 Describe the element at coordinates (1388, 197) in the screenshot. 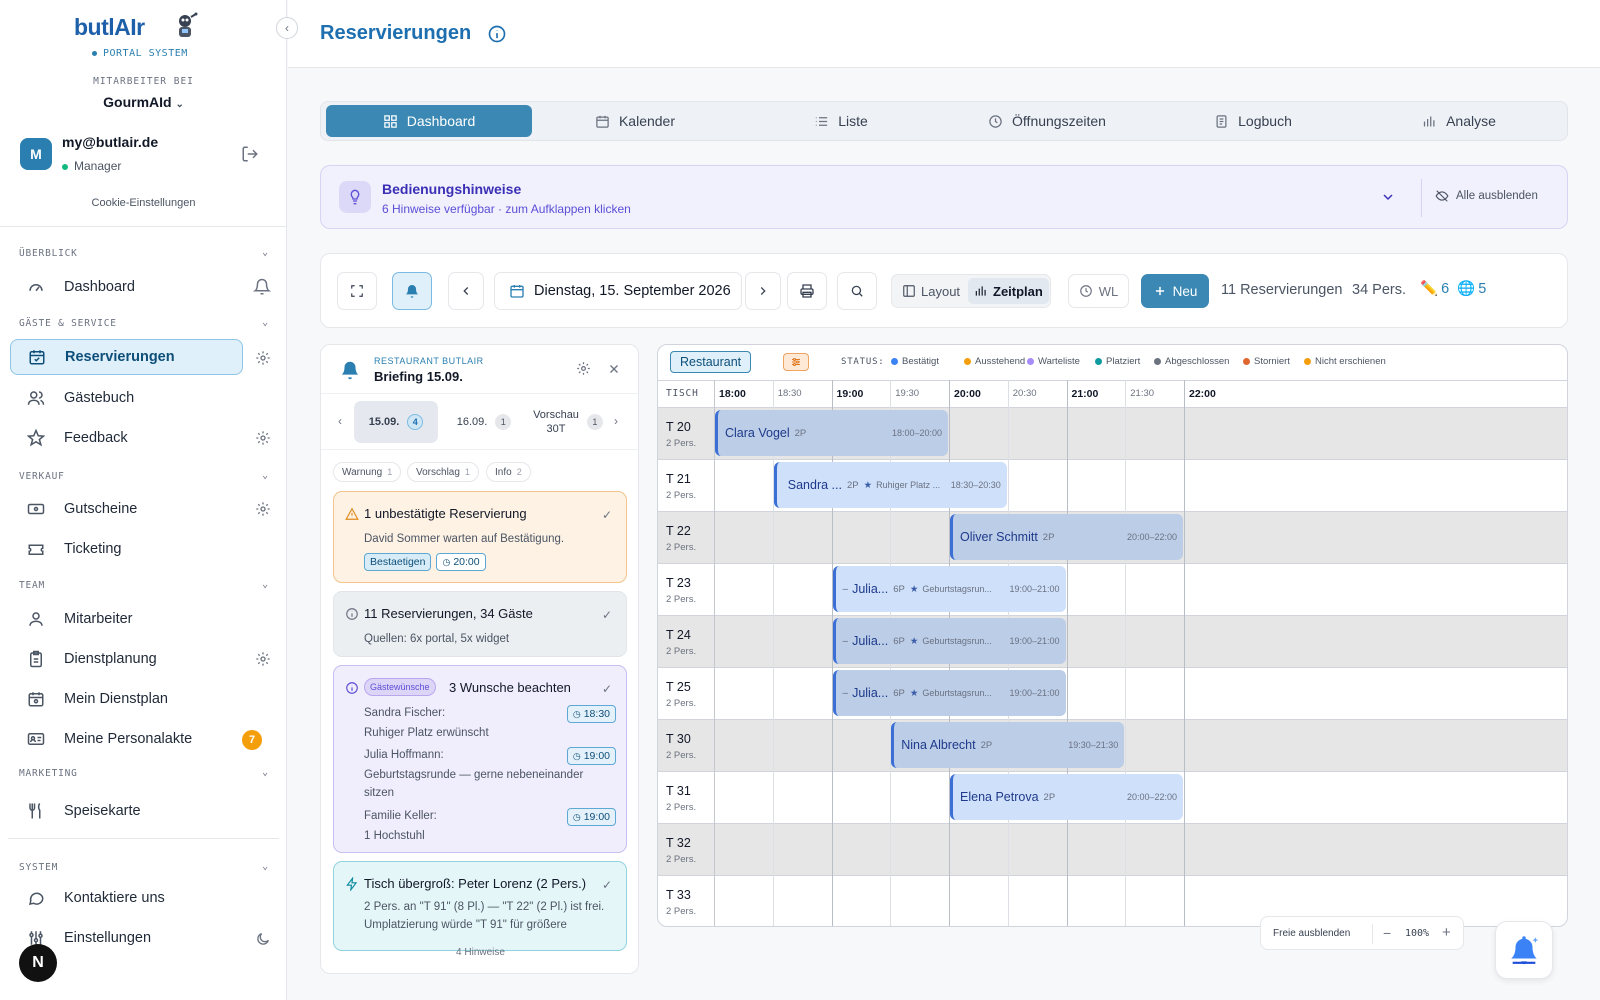

I see `chevron-down-icon` at that location.